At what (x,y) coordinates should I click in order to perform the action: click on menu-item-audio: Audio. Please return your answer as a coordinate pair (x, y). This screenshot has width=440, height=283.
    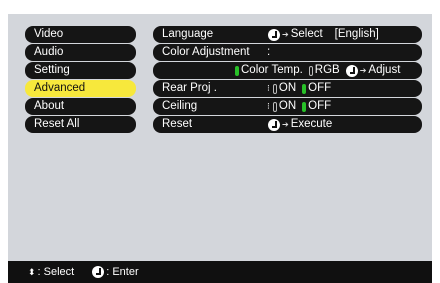
    Looking at the image, I should click on (80, 52).